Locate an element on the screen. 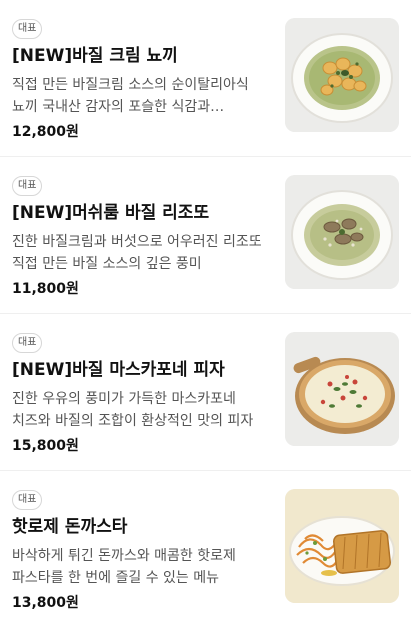  menu-item-name: 핫로제 돈까스타 is located at coordinates (70, 527).